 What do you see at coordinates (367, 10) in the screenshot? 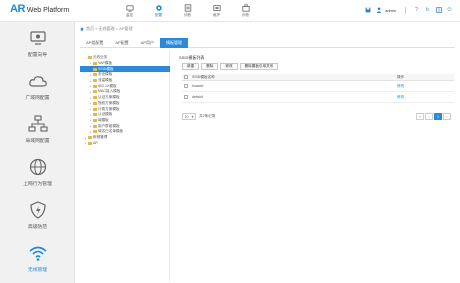
I see `save-icon` at bounding box center [367, 10].